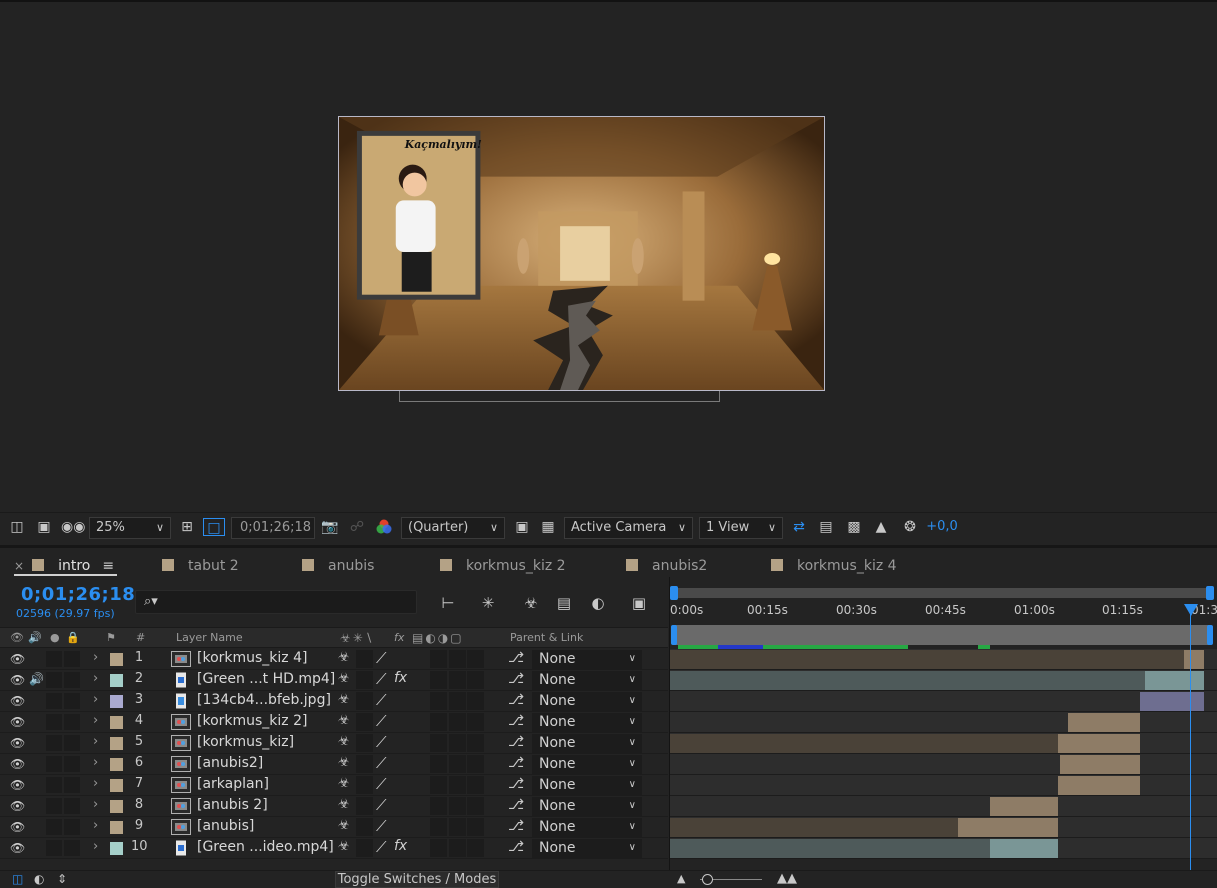 Image resolution: width=1217 pixels, height=888 pixels. What do you see at coordinates (230, 763) in the screenshot?
I see `layer-name: [anubis2]` at bounding box center [230, 763].